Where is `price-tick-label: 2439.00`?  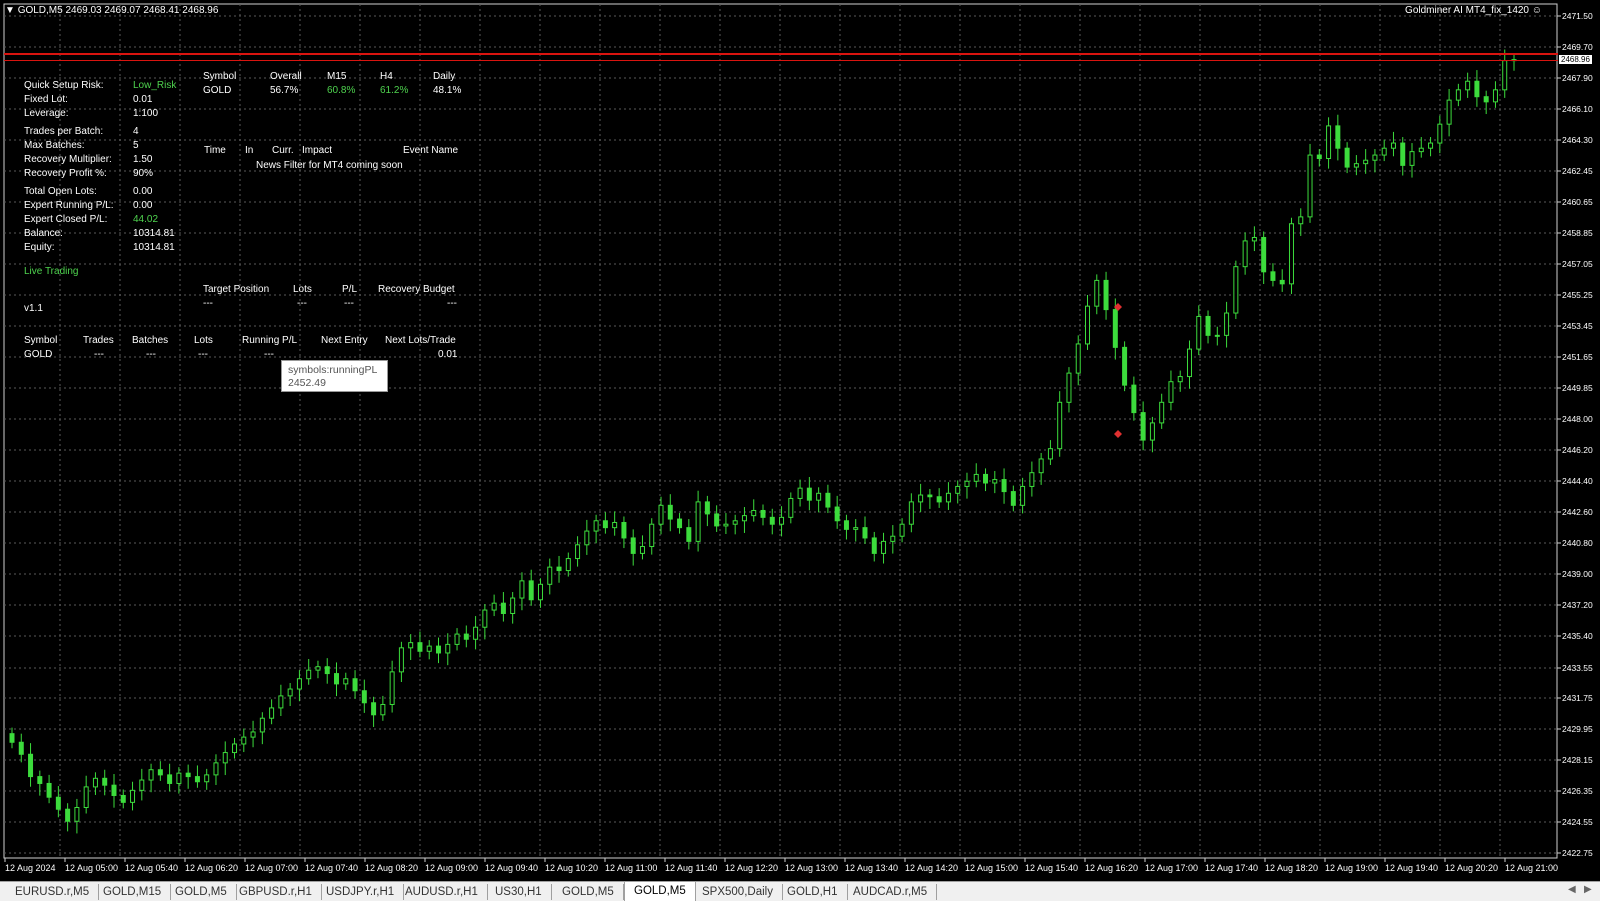 price-tick-label: 2439.00 is located at coordinates (1577, 574).